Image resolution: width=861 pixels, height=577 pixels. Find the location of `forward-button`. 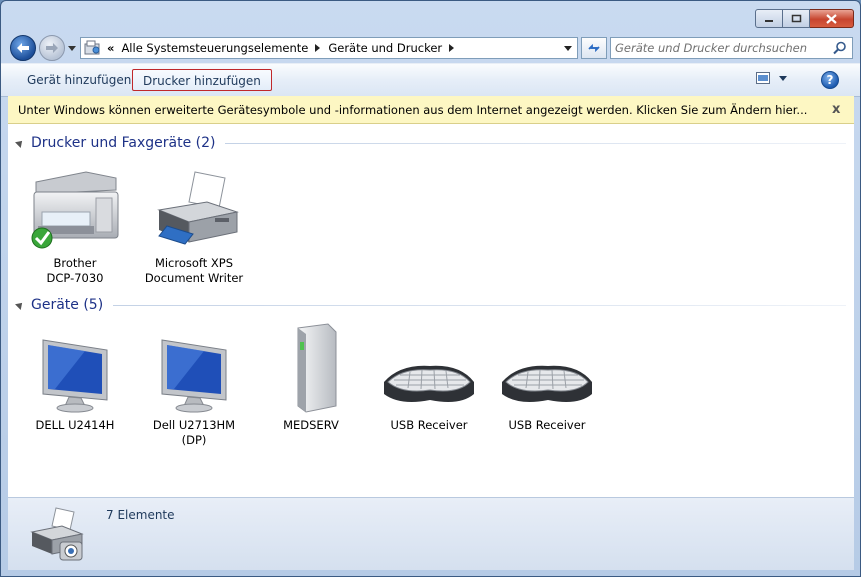

forward-button is located at coordinates (52, 48).